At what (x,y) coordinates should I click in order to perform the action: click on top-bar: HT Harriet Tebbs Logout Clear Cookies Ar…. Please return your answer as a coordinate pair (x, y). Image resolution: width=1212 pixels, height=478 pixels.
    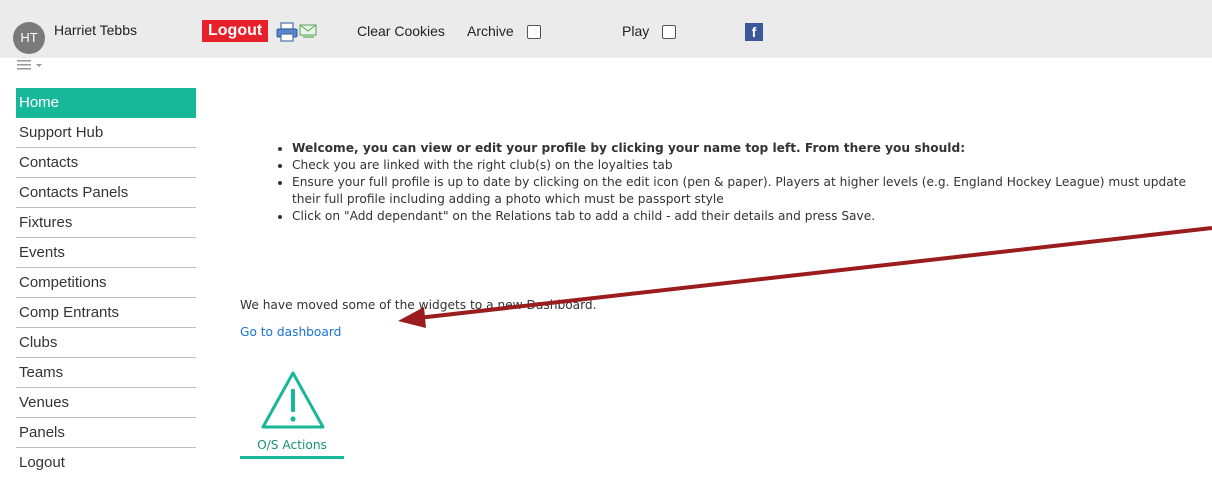
    Looking at the image, I should click on (606, 29).